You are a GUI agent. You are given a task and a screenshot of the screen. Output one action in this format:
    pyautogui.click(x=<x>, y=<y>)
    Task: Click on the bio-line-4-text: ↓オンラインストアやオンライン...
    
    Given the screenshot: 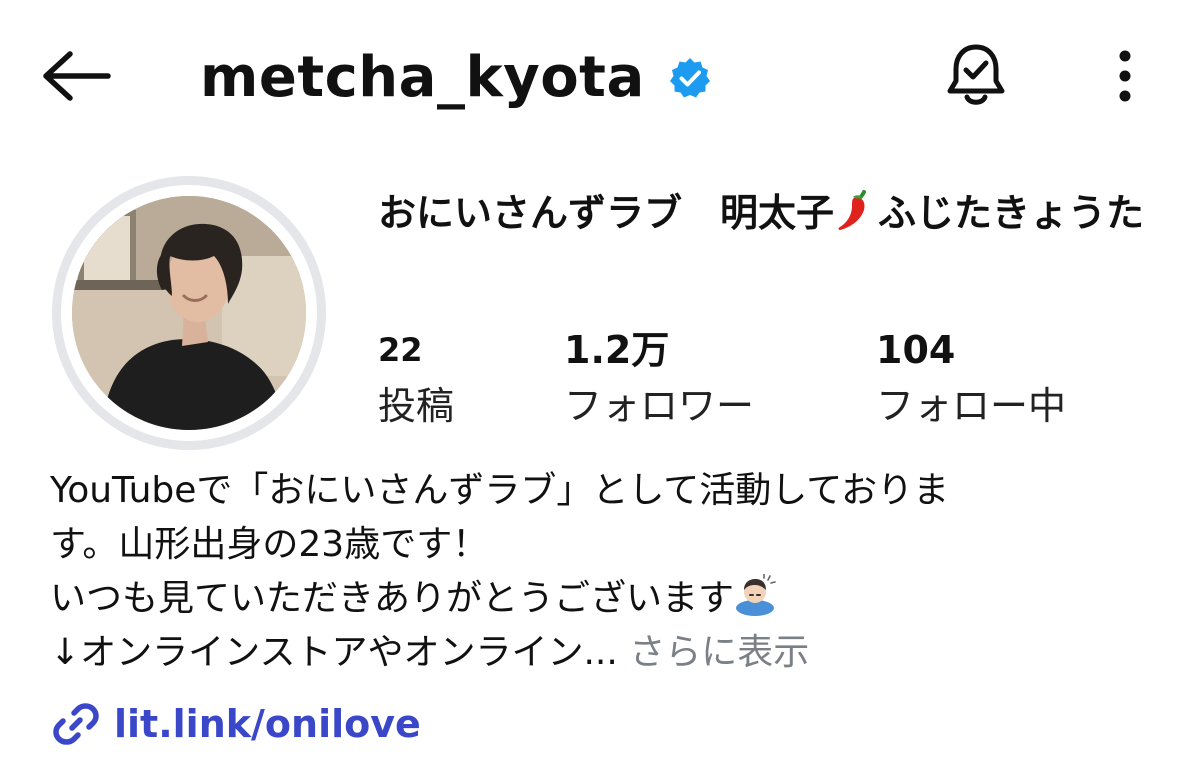 What is the action you would take?
    pyautogui.click(x=334, y=652)
    